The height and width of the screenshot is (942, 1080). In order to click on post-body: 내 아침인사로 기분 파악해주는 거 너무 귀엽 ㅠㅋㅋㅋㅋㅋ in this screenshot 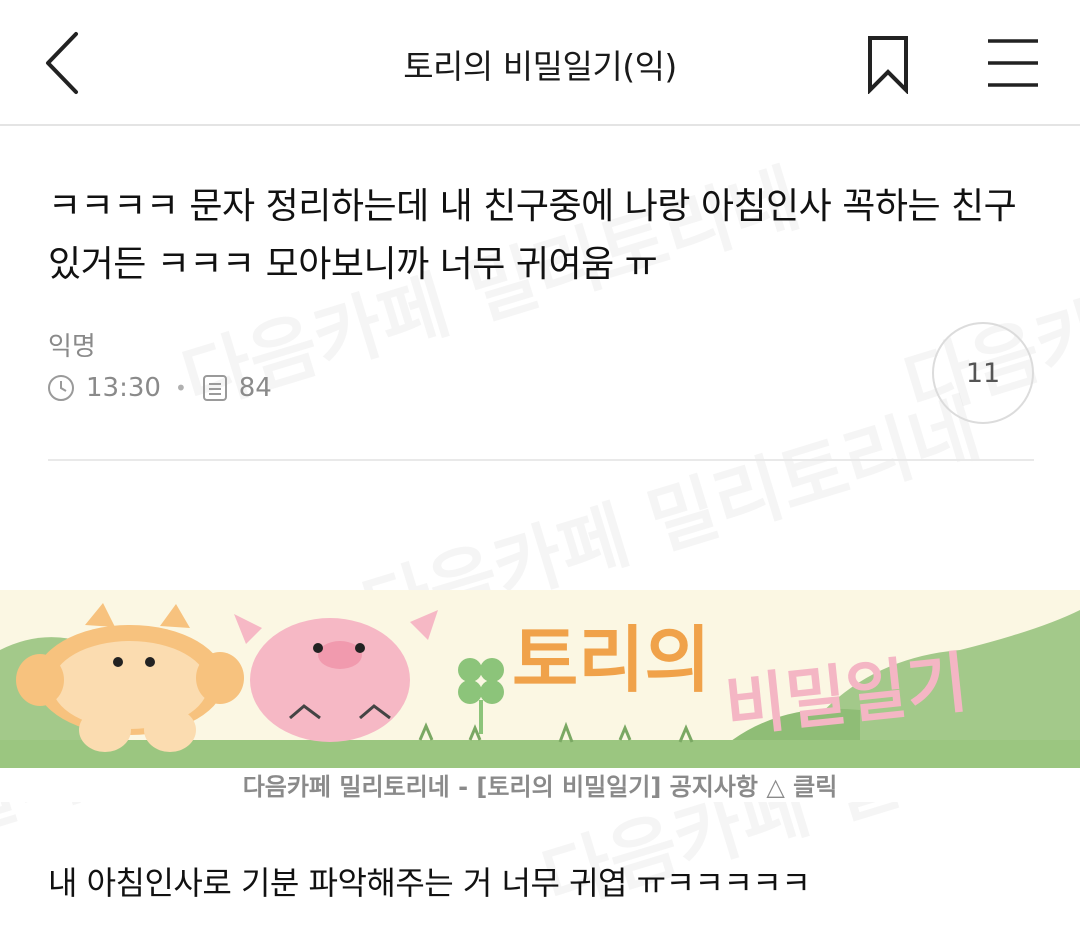, I will do `click(429, 883)`.